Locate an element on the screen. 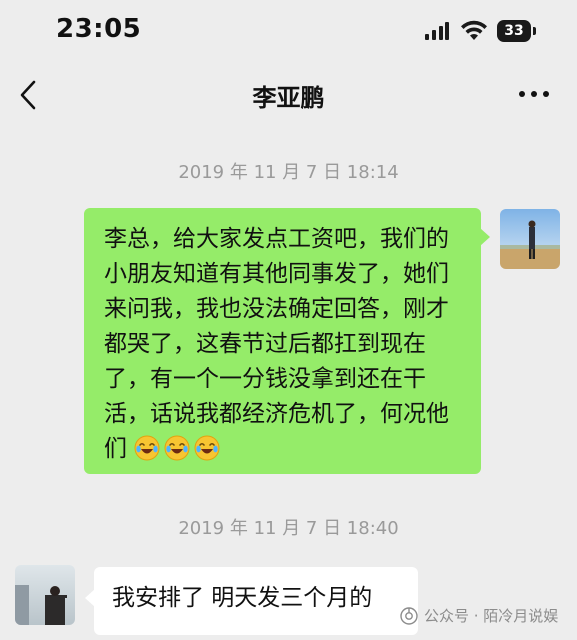 The image size is (577, 640). battery-indicator: 33 is located at coordinates (514, 31).